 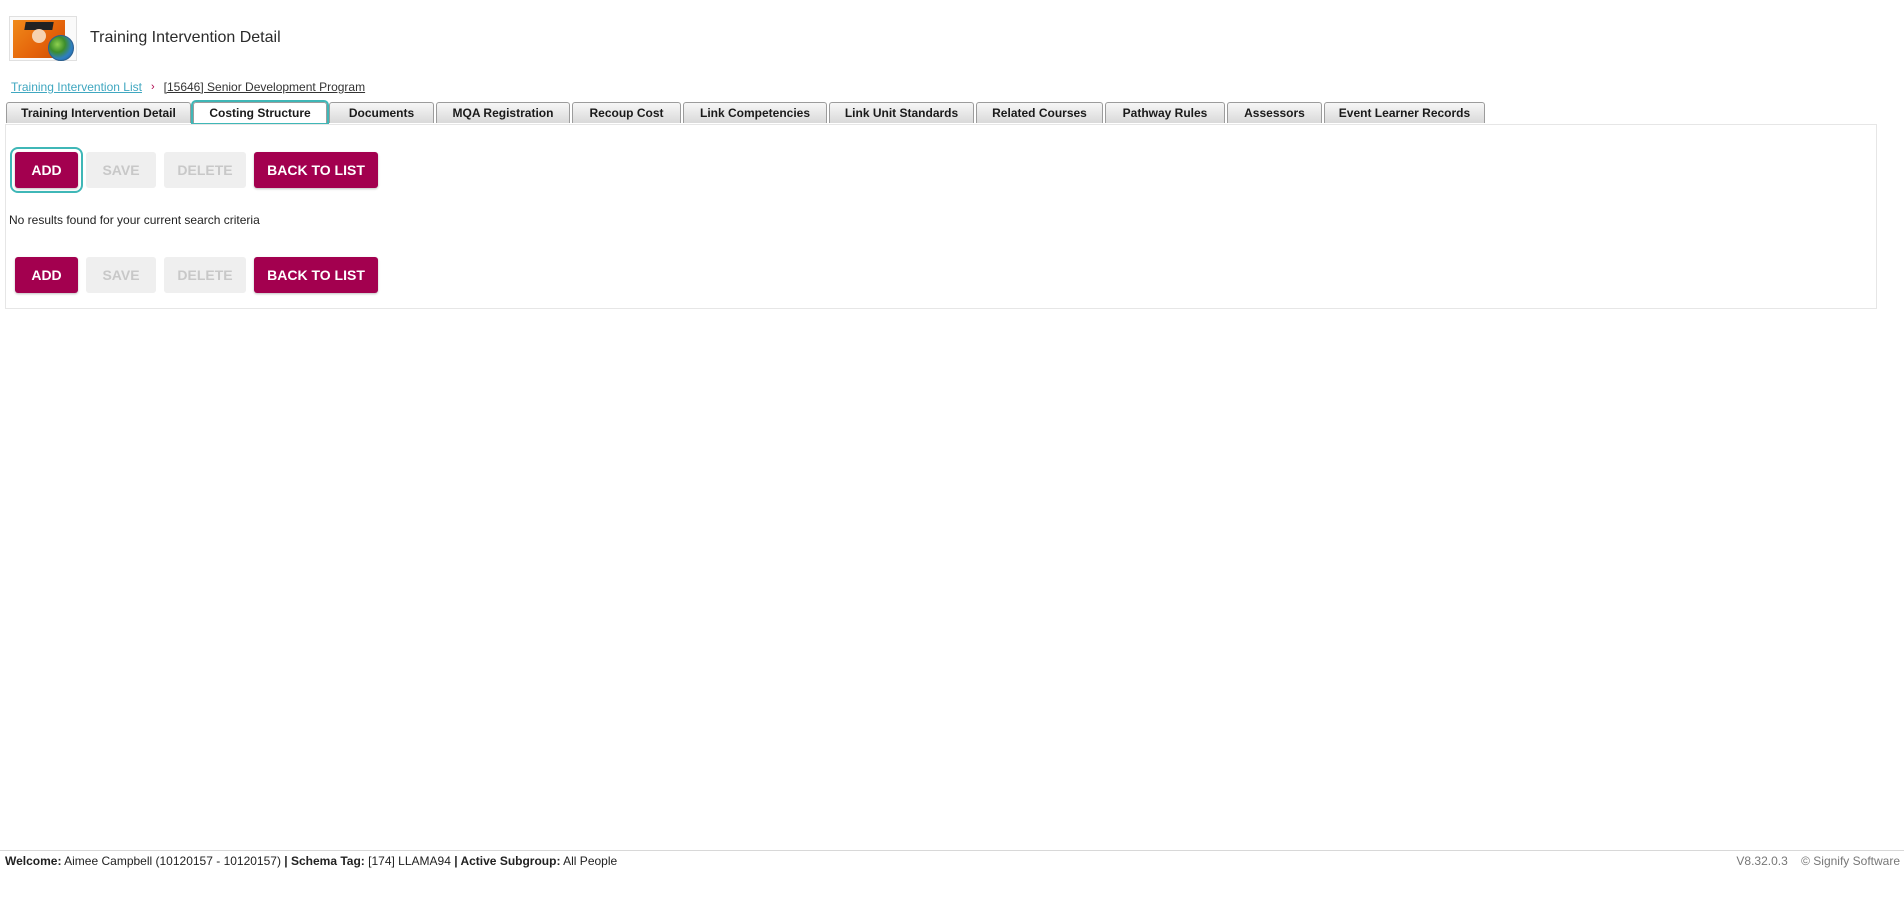 I want to click on tab-link-unit-standards: Link Unit Standards, so click(x=901, y=112).